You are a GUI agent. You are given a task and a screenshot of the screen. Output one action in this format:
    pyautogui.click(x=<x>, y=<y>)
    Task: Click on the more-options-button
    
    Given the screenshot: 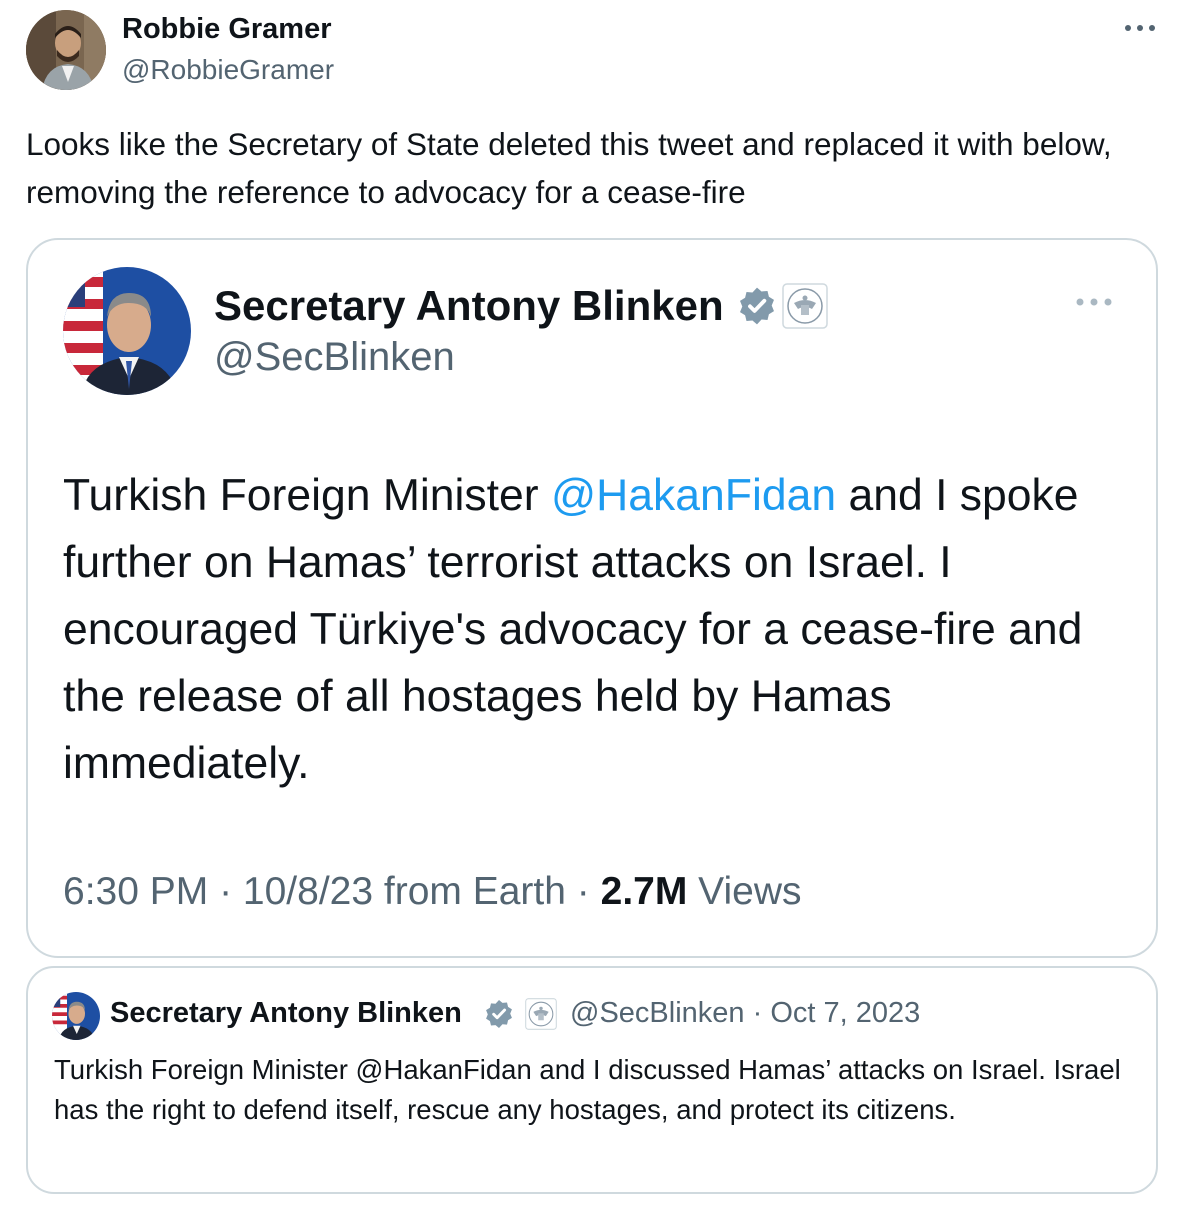 What is the action you would take?
    pyautogui.click(x=1140, y=28)
    